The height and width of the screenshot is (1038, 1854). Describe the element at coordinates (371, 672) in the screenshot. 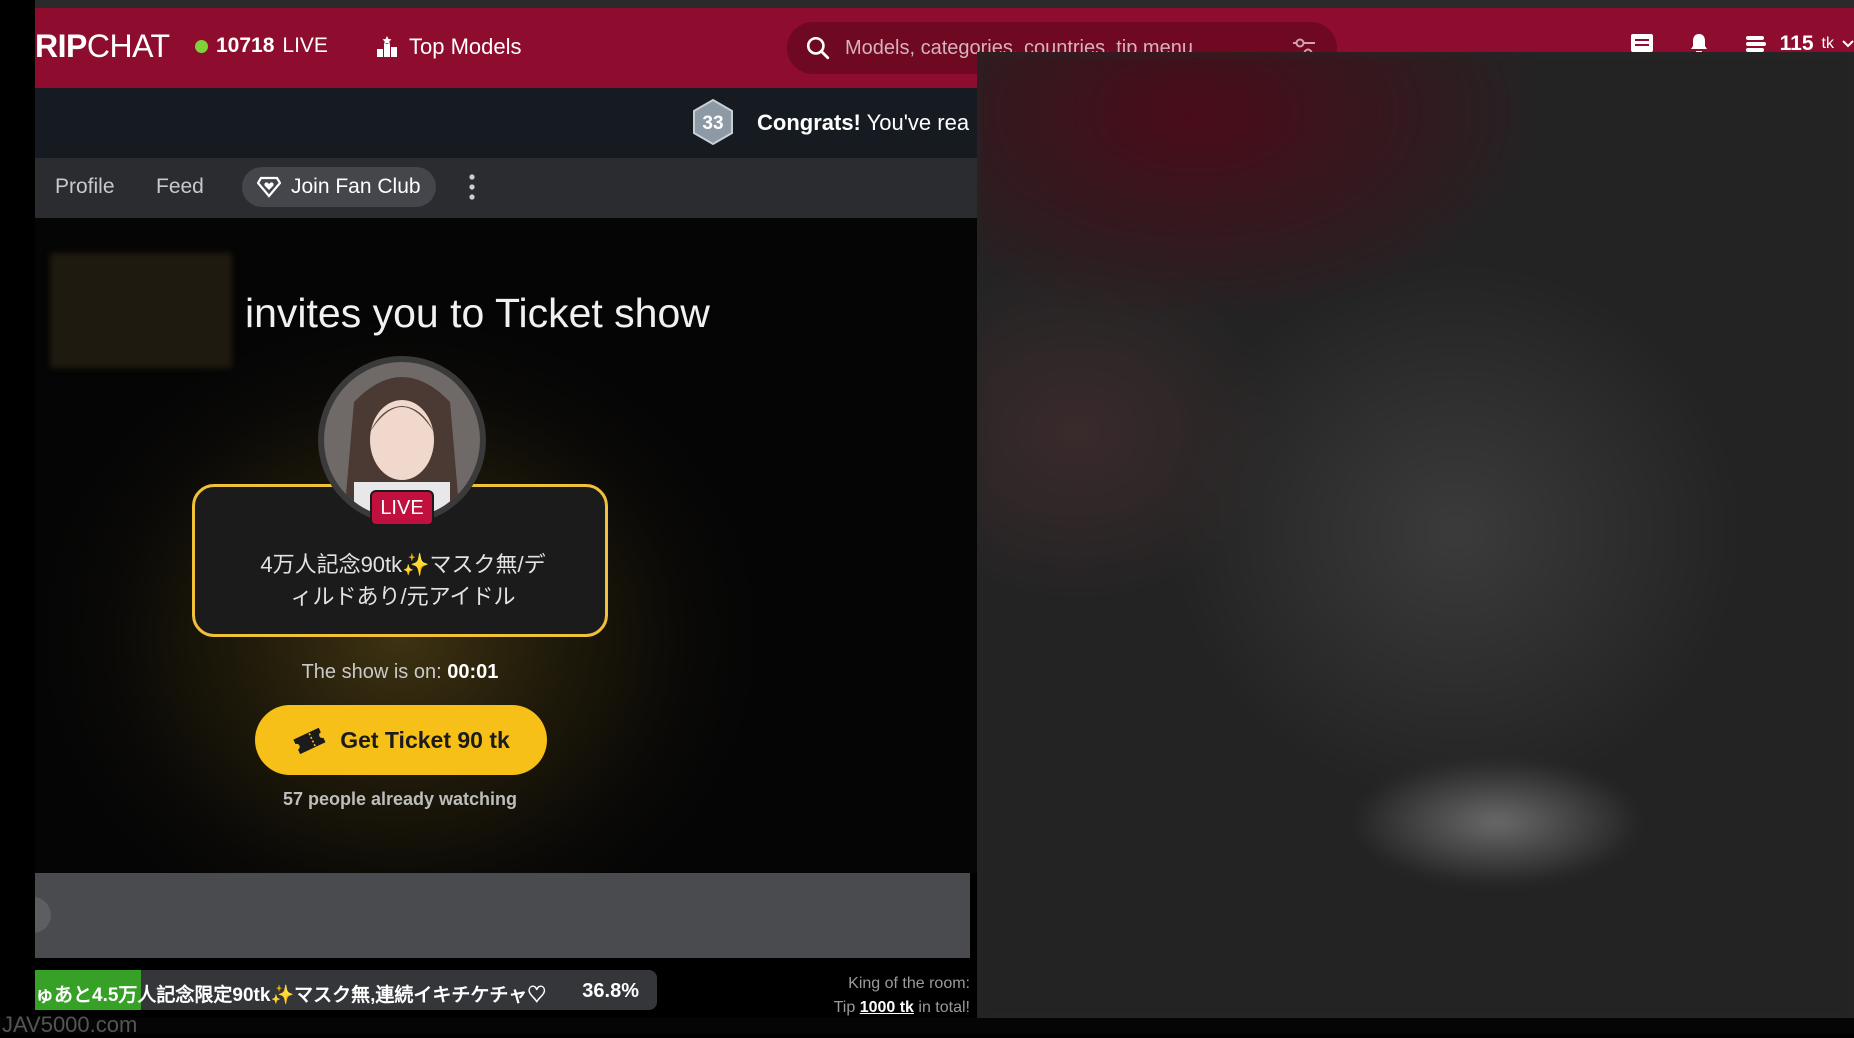

I see `show-timer-label: The show is on:` at that location.